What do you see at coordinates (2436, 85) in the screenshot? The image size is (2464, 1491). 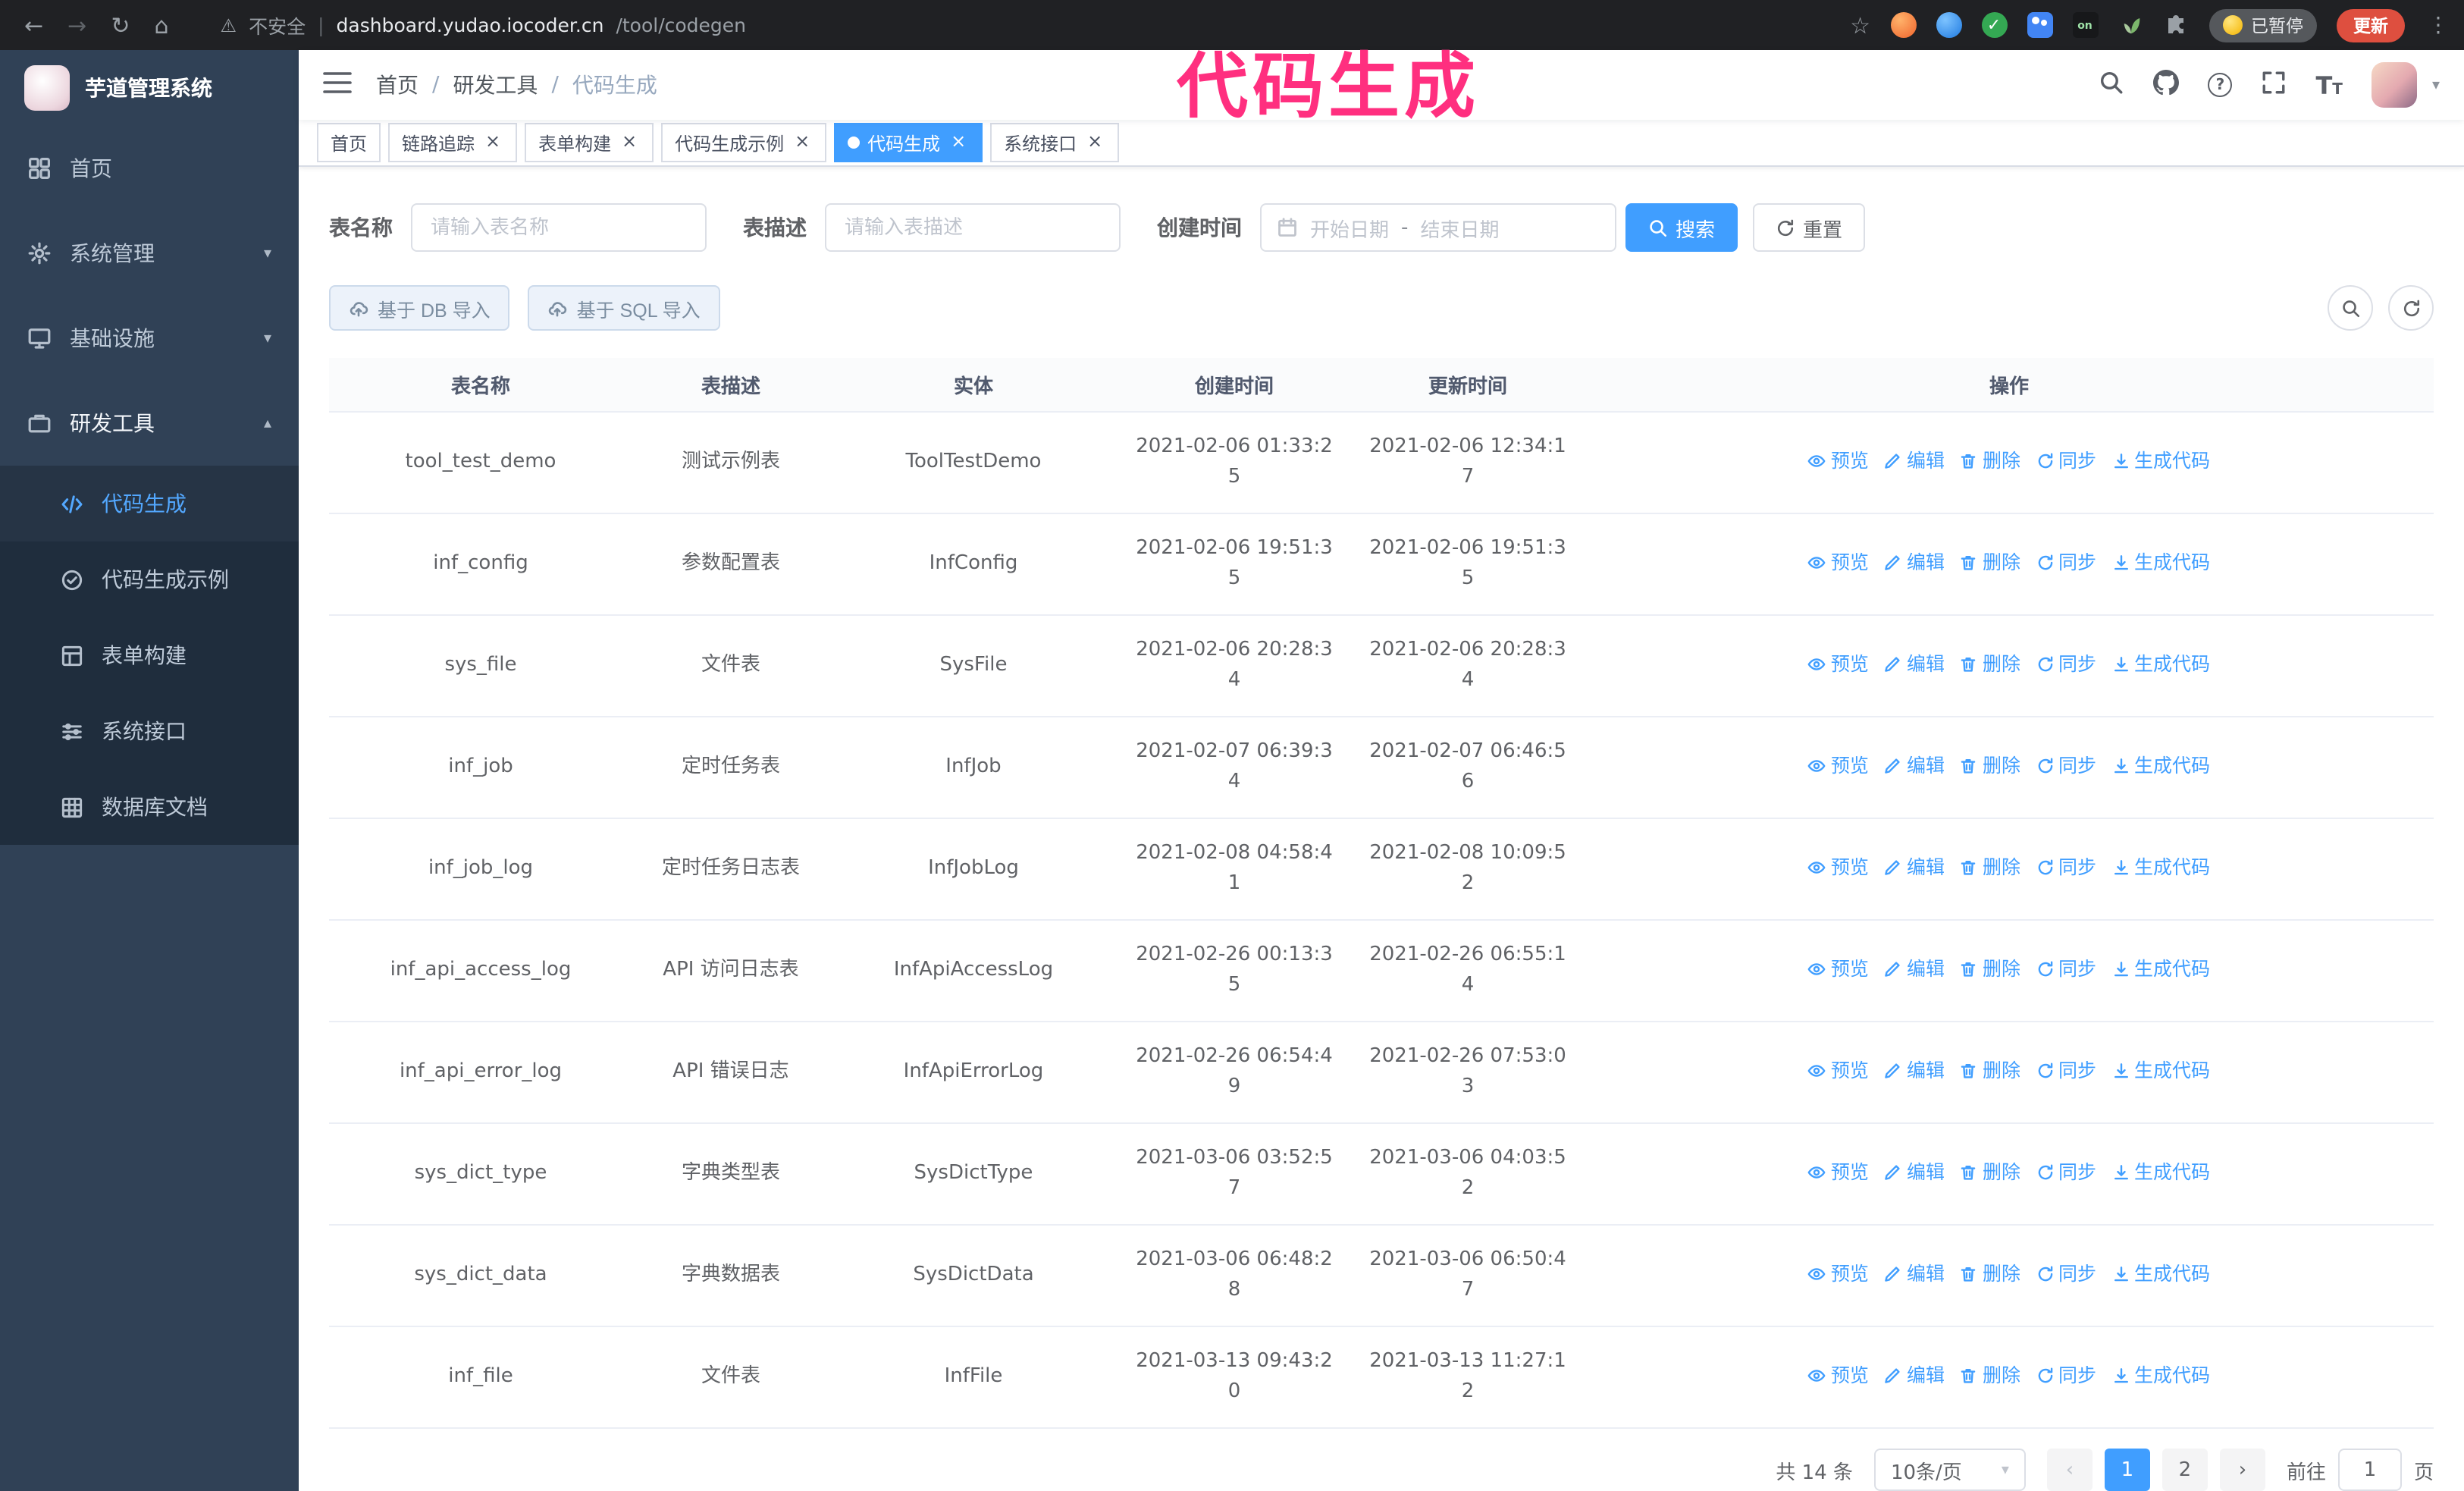 I see `avatar-caret-icon: ▾` at bounding box center [2436, 85].